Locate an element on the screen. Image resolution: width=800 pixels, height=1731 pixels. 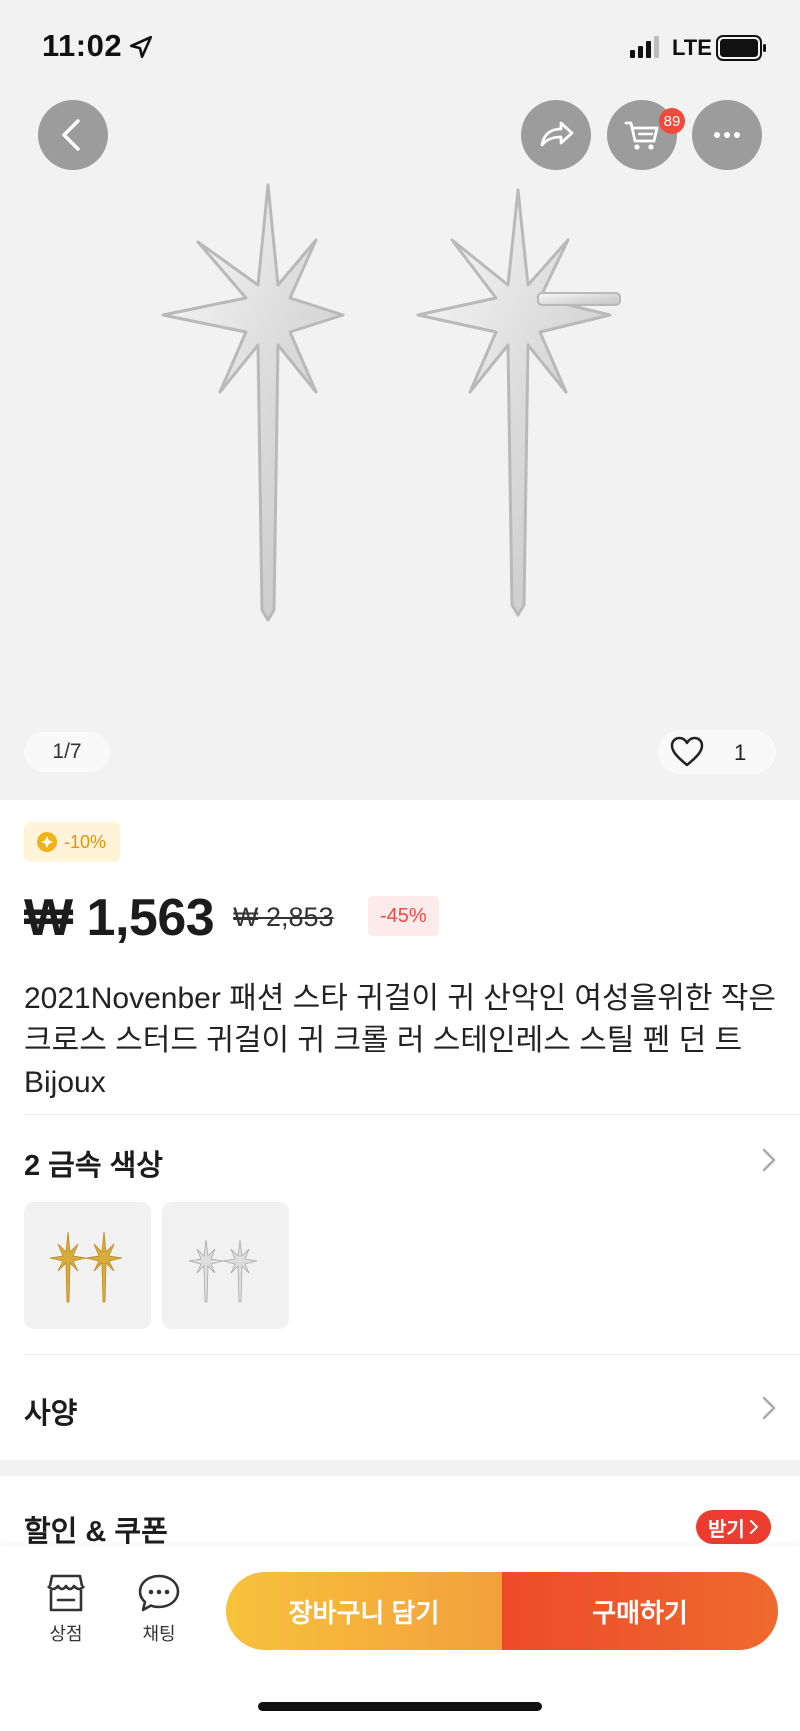
status-bar: 11:02 LTE is located at coordinates (400, 48).